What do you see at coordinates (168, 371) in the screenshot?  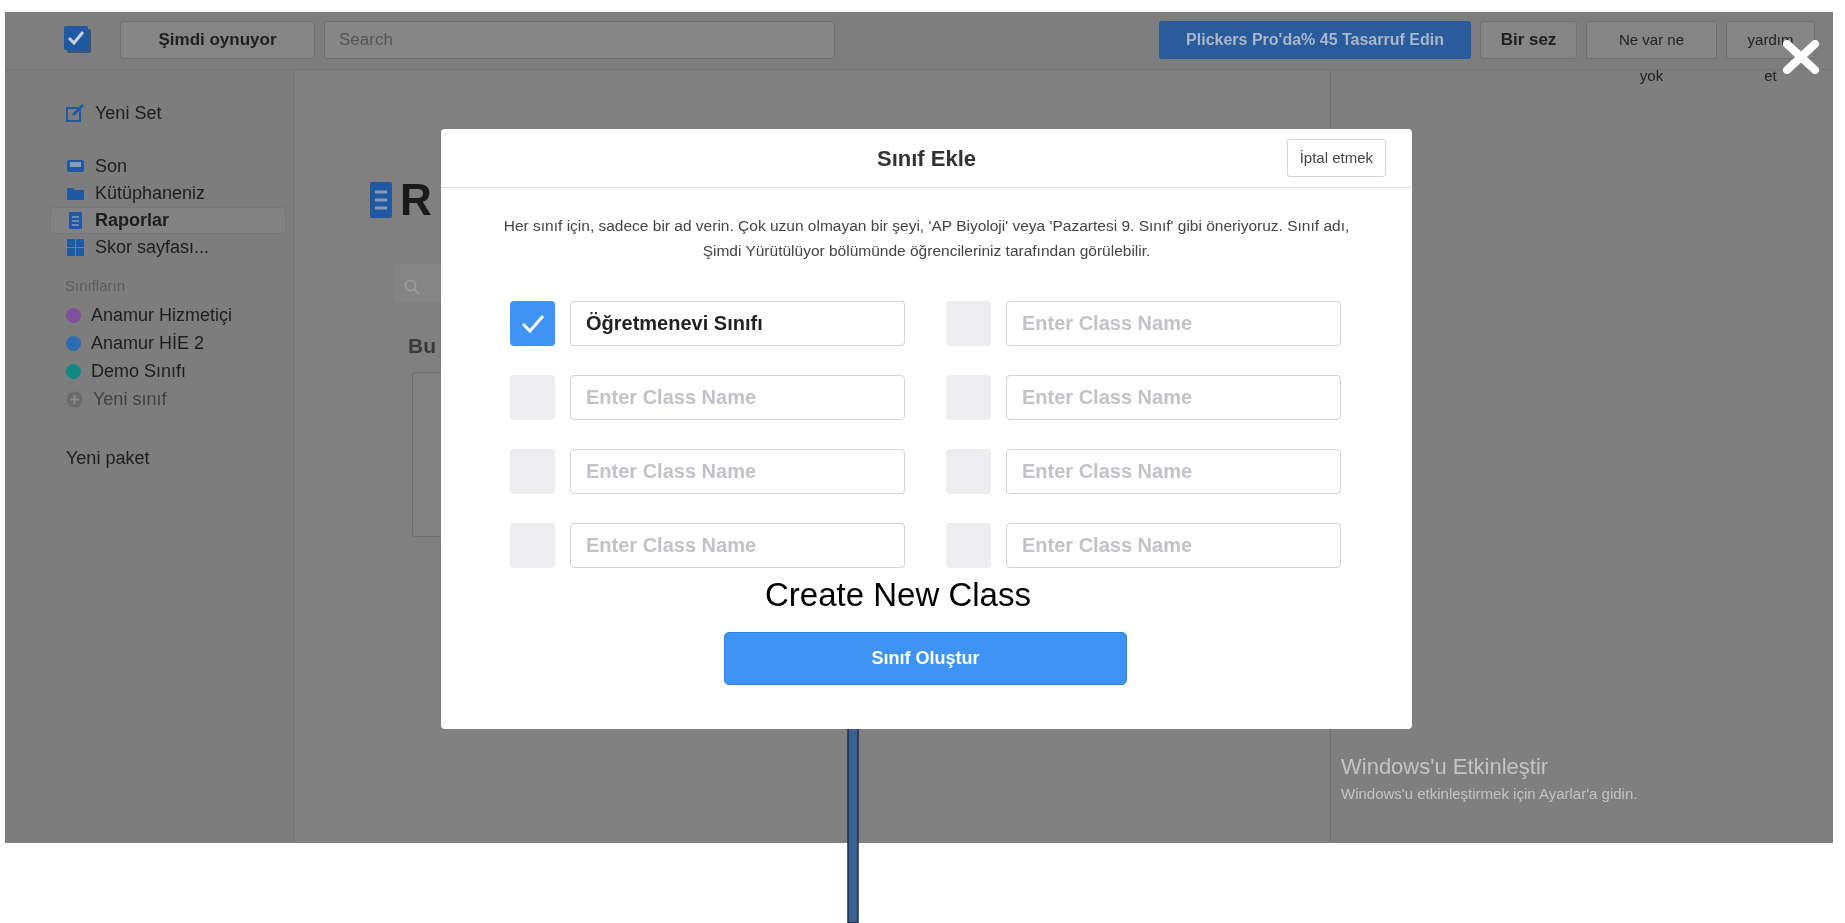 I see `class-item: Demo Sınıfı` at bounding box center [168, 371].